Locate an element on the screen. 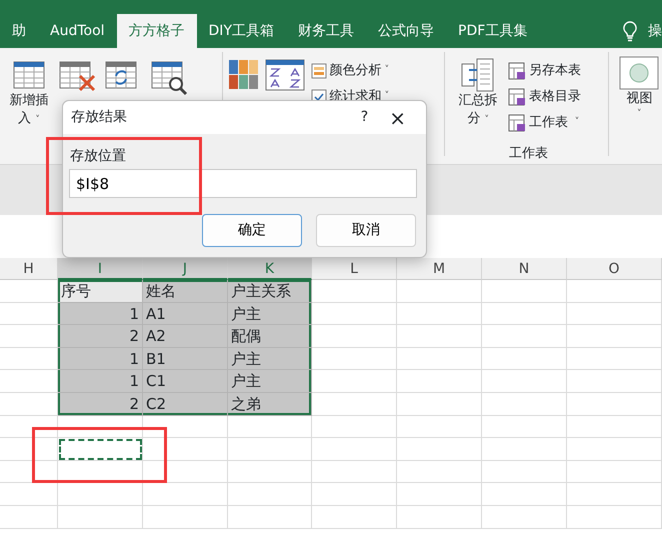 This screenshot has height=538, width=662. input-field: $I$8 is located at coordinates (243, 183).